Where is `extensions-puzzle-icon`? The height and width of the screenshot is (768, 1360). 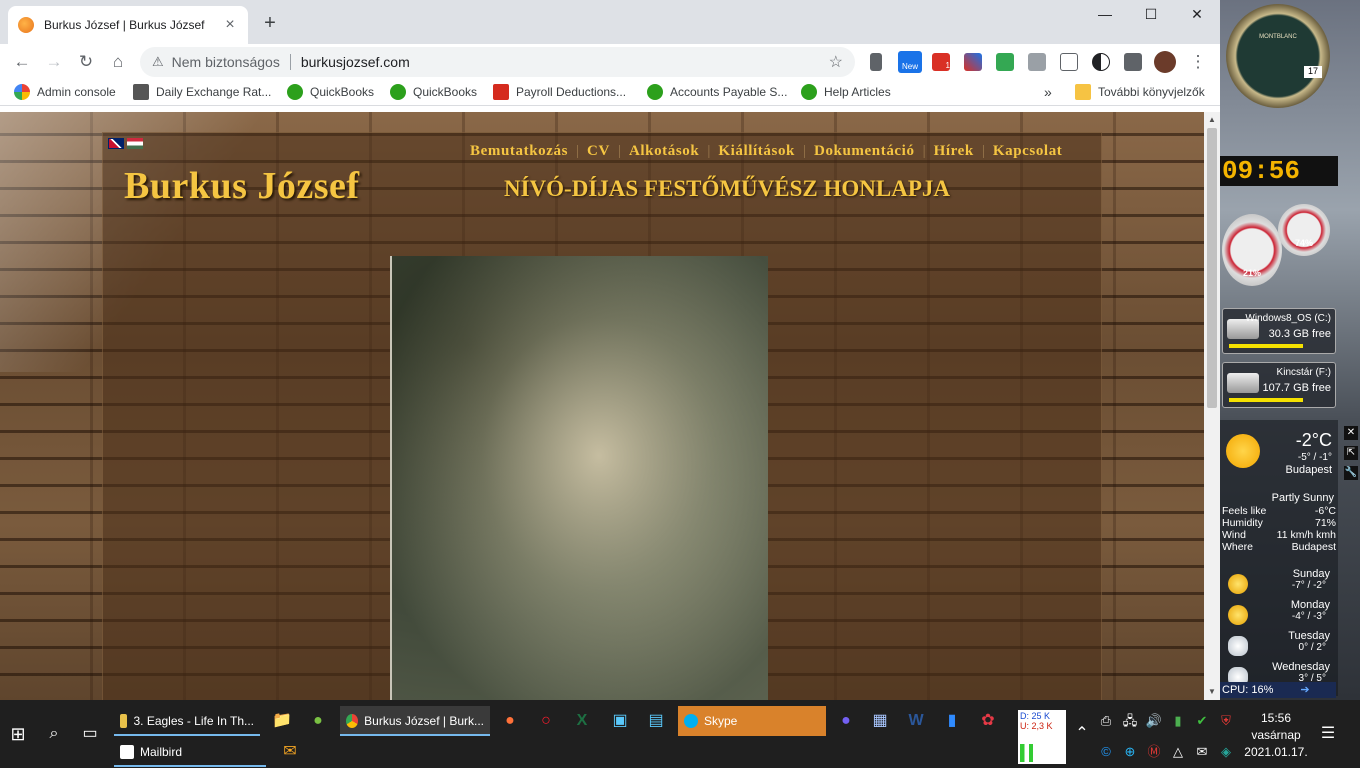 extensions-puzzle-icon is located at coordinates (1133, 62).